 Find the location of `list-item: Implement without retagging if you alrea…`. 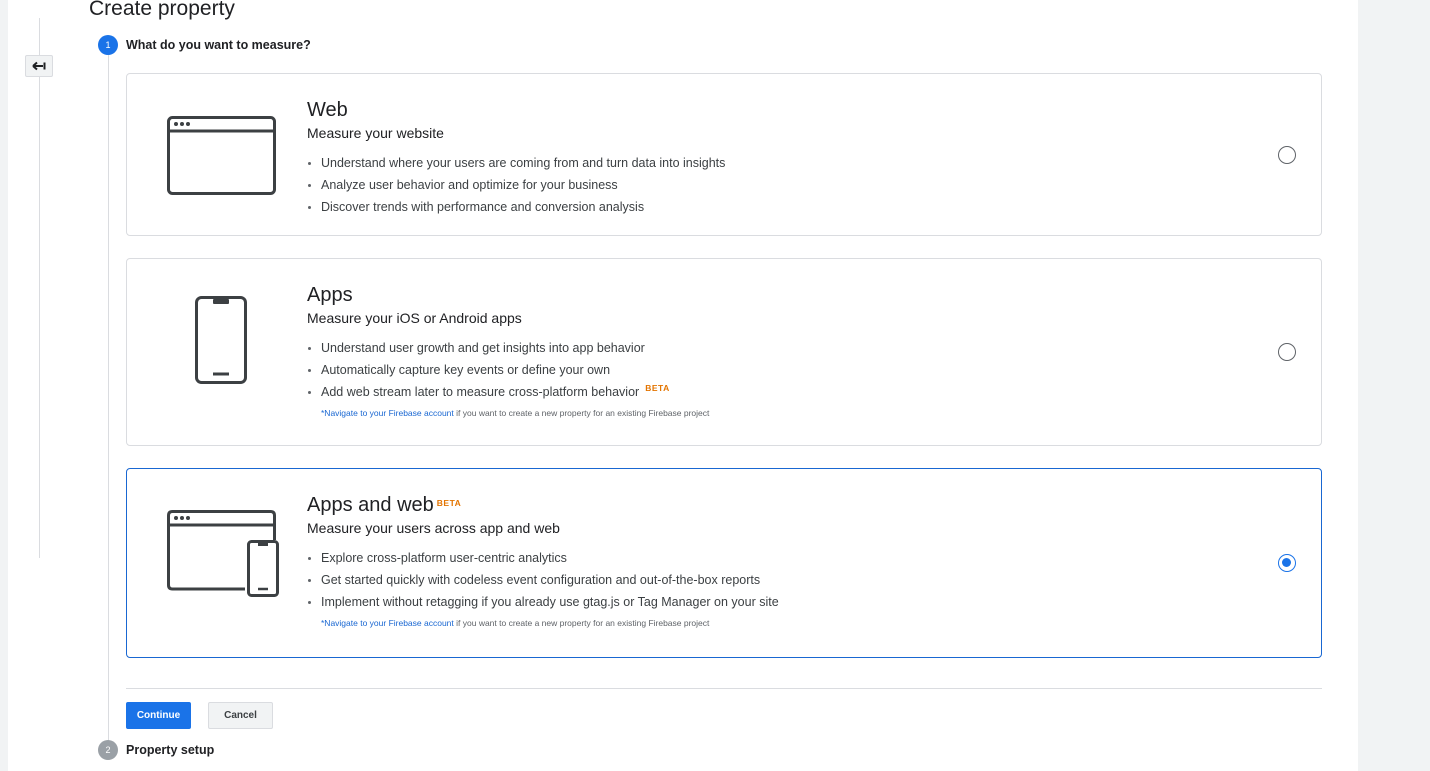

list-item: Implement without retagging if you alrea… is located at coordinates (543, 602).